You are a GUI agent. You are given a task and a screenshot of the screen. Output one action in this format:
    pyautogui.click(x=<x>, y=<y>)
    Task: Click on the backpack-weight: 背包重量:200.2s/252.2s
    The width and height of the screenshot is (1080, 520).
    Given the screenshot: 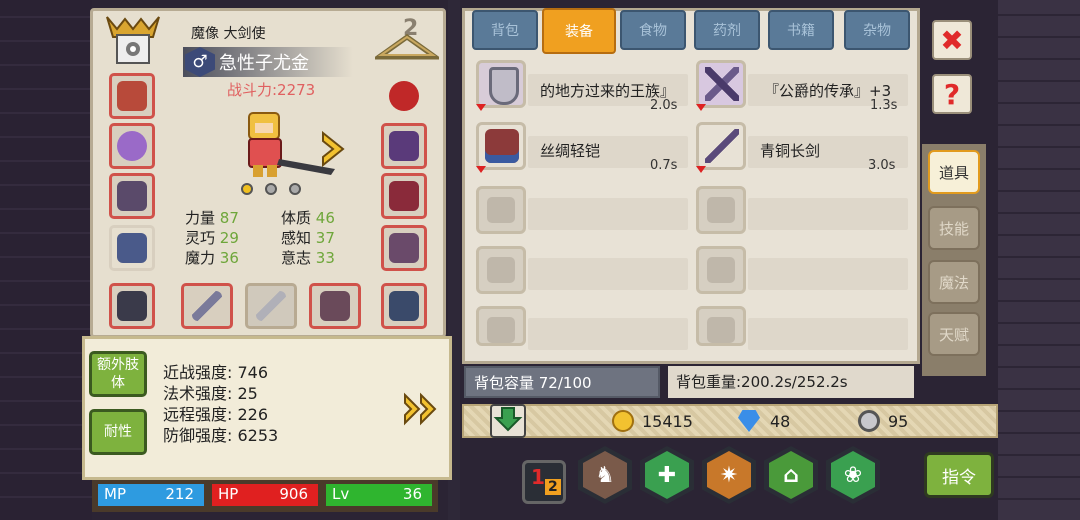 What is the action you would take?
    pyautogui.click(x=791, y=382)
    